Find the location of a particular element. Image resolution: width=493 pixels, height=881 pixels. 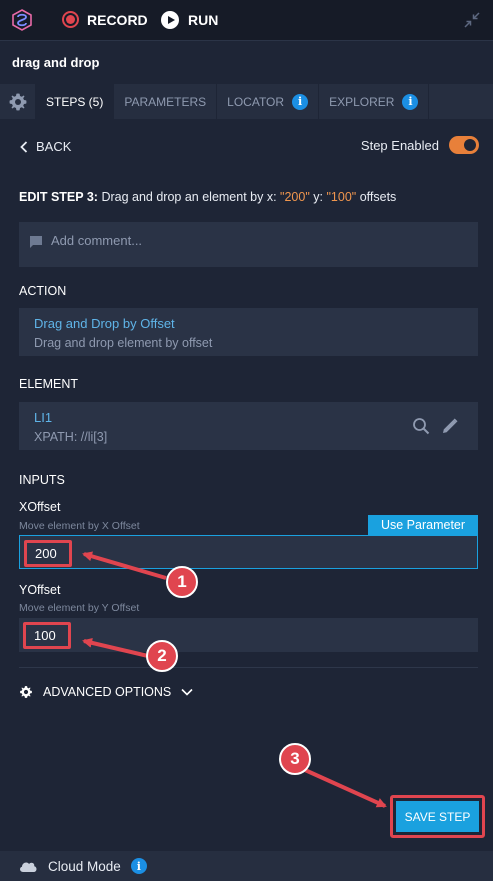

element-selector: LI1 XPATH: //li[3] is located at coordinates (248, 426).